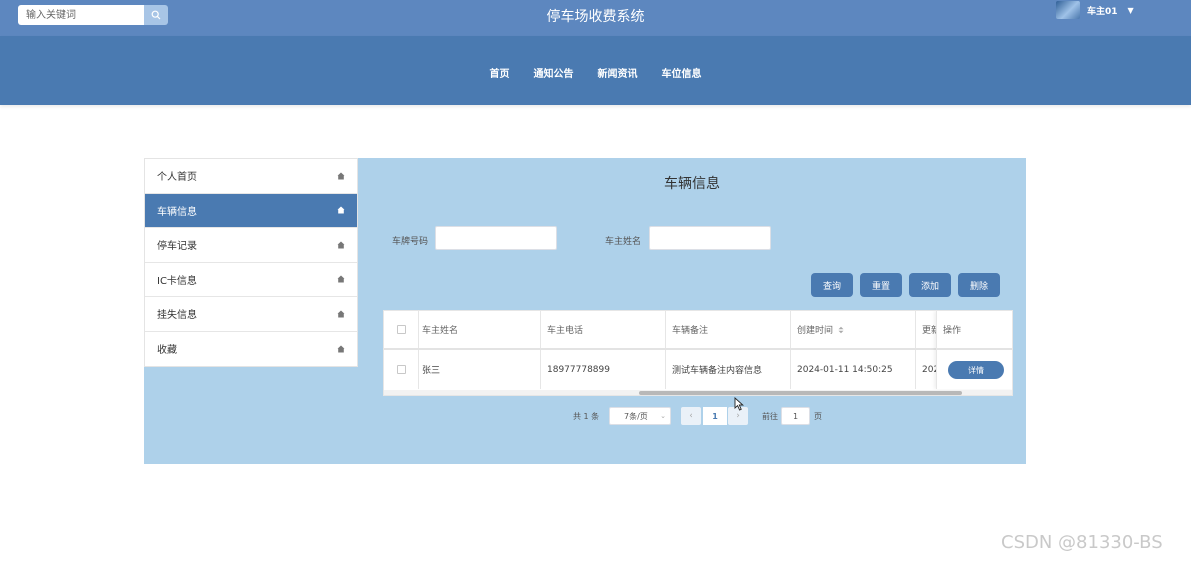  What do you see at coordinates (410, 242) in the screenshot?
I see `plate-number-label: 车牌号码` at bounding box center [410, 242].